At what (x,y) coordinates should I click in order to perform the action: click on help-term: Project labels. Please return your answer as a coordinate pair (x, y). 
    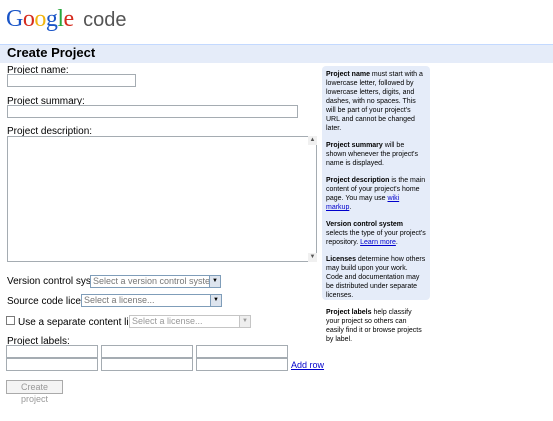
    Looking at the image, I should click on (349, 312).